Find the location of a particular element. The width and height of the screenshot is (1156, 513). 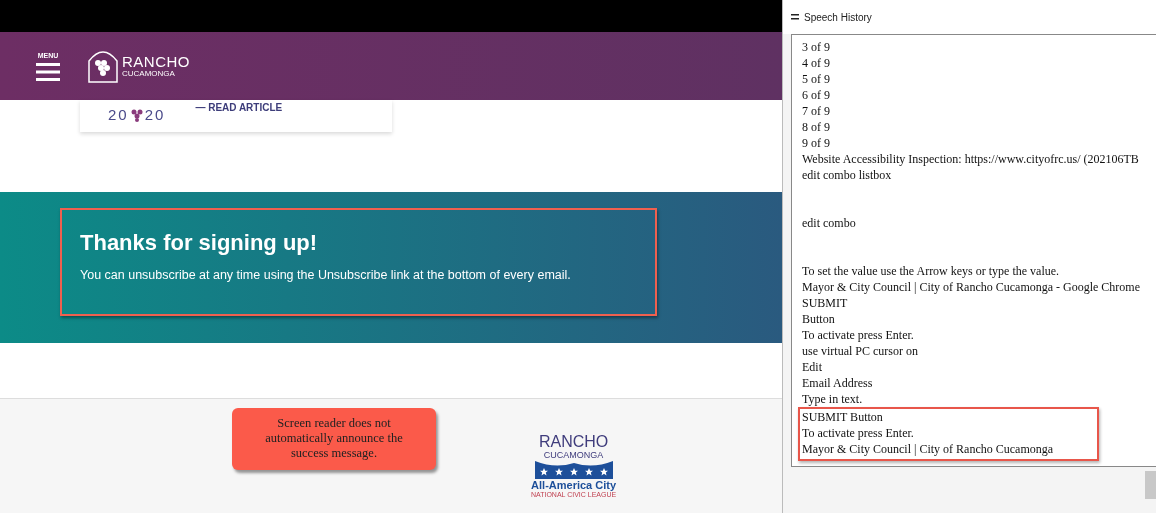

log-line: Edit is located at coordinates (812, 367).